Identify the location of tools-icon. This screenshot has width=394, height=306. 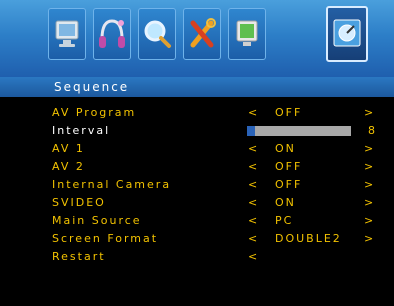
(203, 33).